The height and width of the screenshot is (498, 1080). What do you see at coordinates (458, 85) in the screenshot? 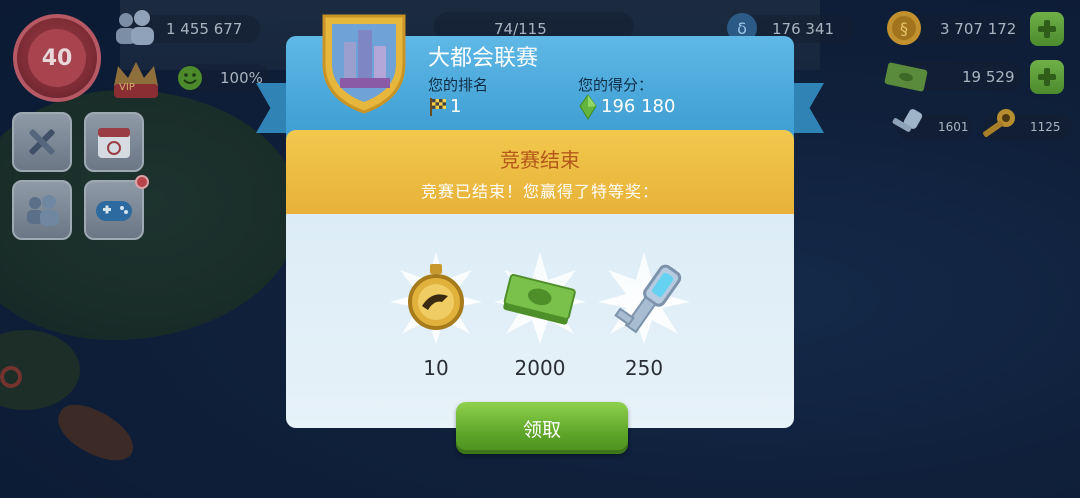
I see `rank-label: 您的排名` at bounding box center [458, 85].